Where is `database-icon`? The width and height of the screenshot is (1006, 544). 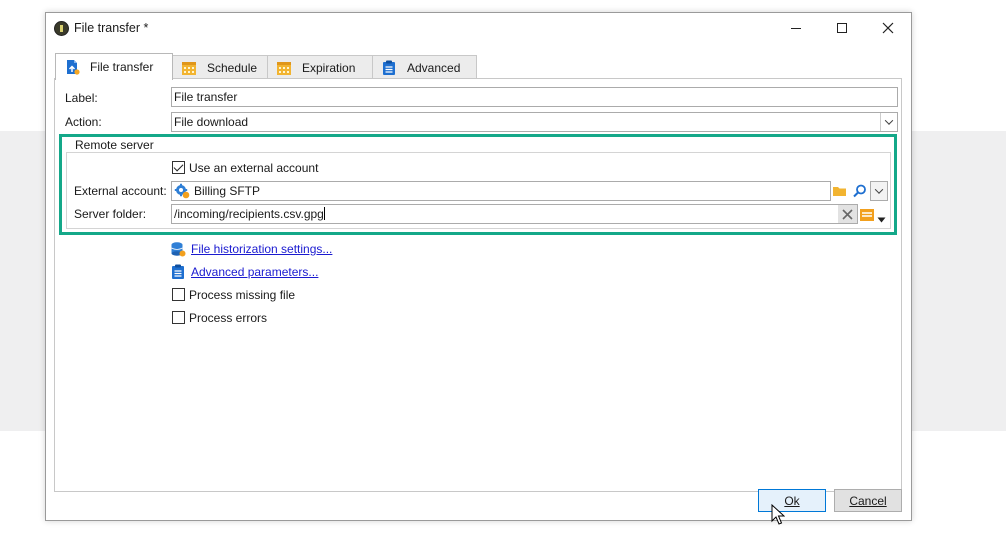
database-icon is located at coordinates (178, 250).